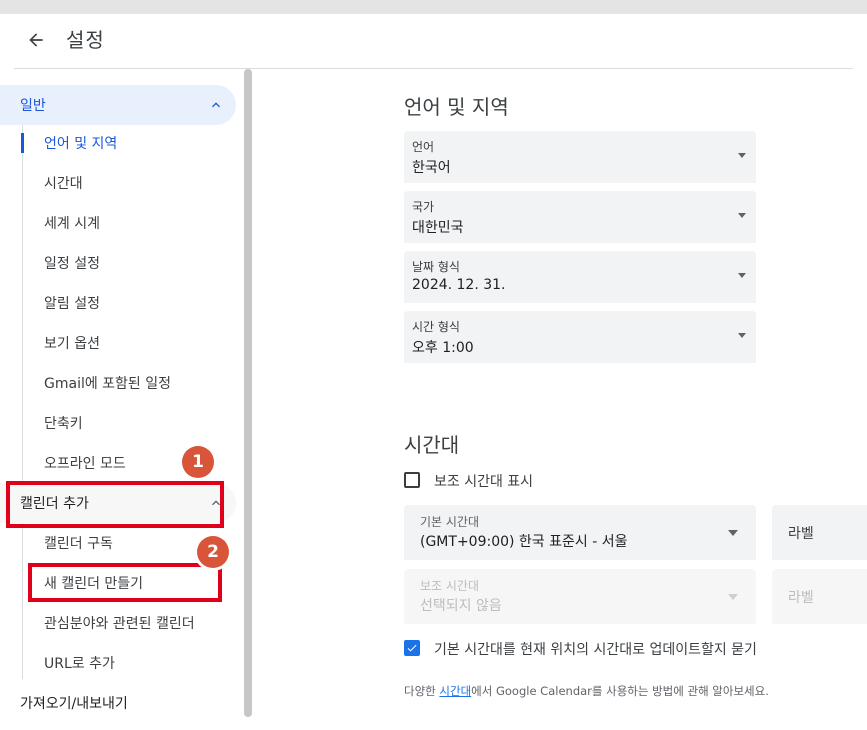  What do you see at coordinates (580, 532) in the screenshot?
I see `primary-timezone-select: 기본 시간대 (GMT+09:00) 한국 표준시 - 서울` at bounding box center [580, 532].